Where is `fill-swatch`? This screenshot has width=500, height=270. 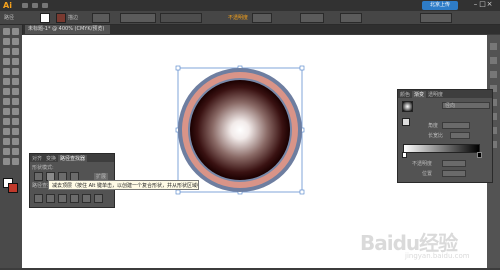 fill-swatch is located at coordinates (45, 18).